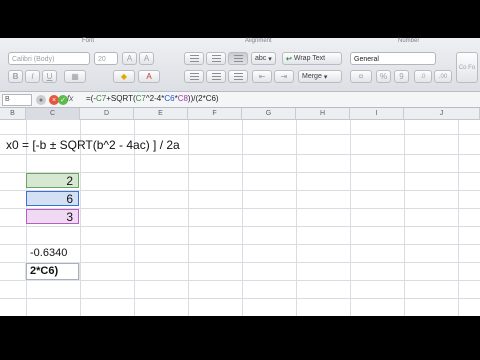 The height and width of the screenshot is (360, 480). I want to click on align-right-icon, so click(238, 76).